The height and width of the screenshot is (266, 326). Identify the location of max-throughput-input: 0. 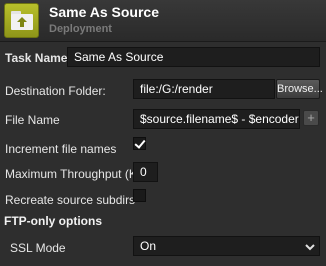
(145, 172).